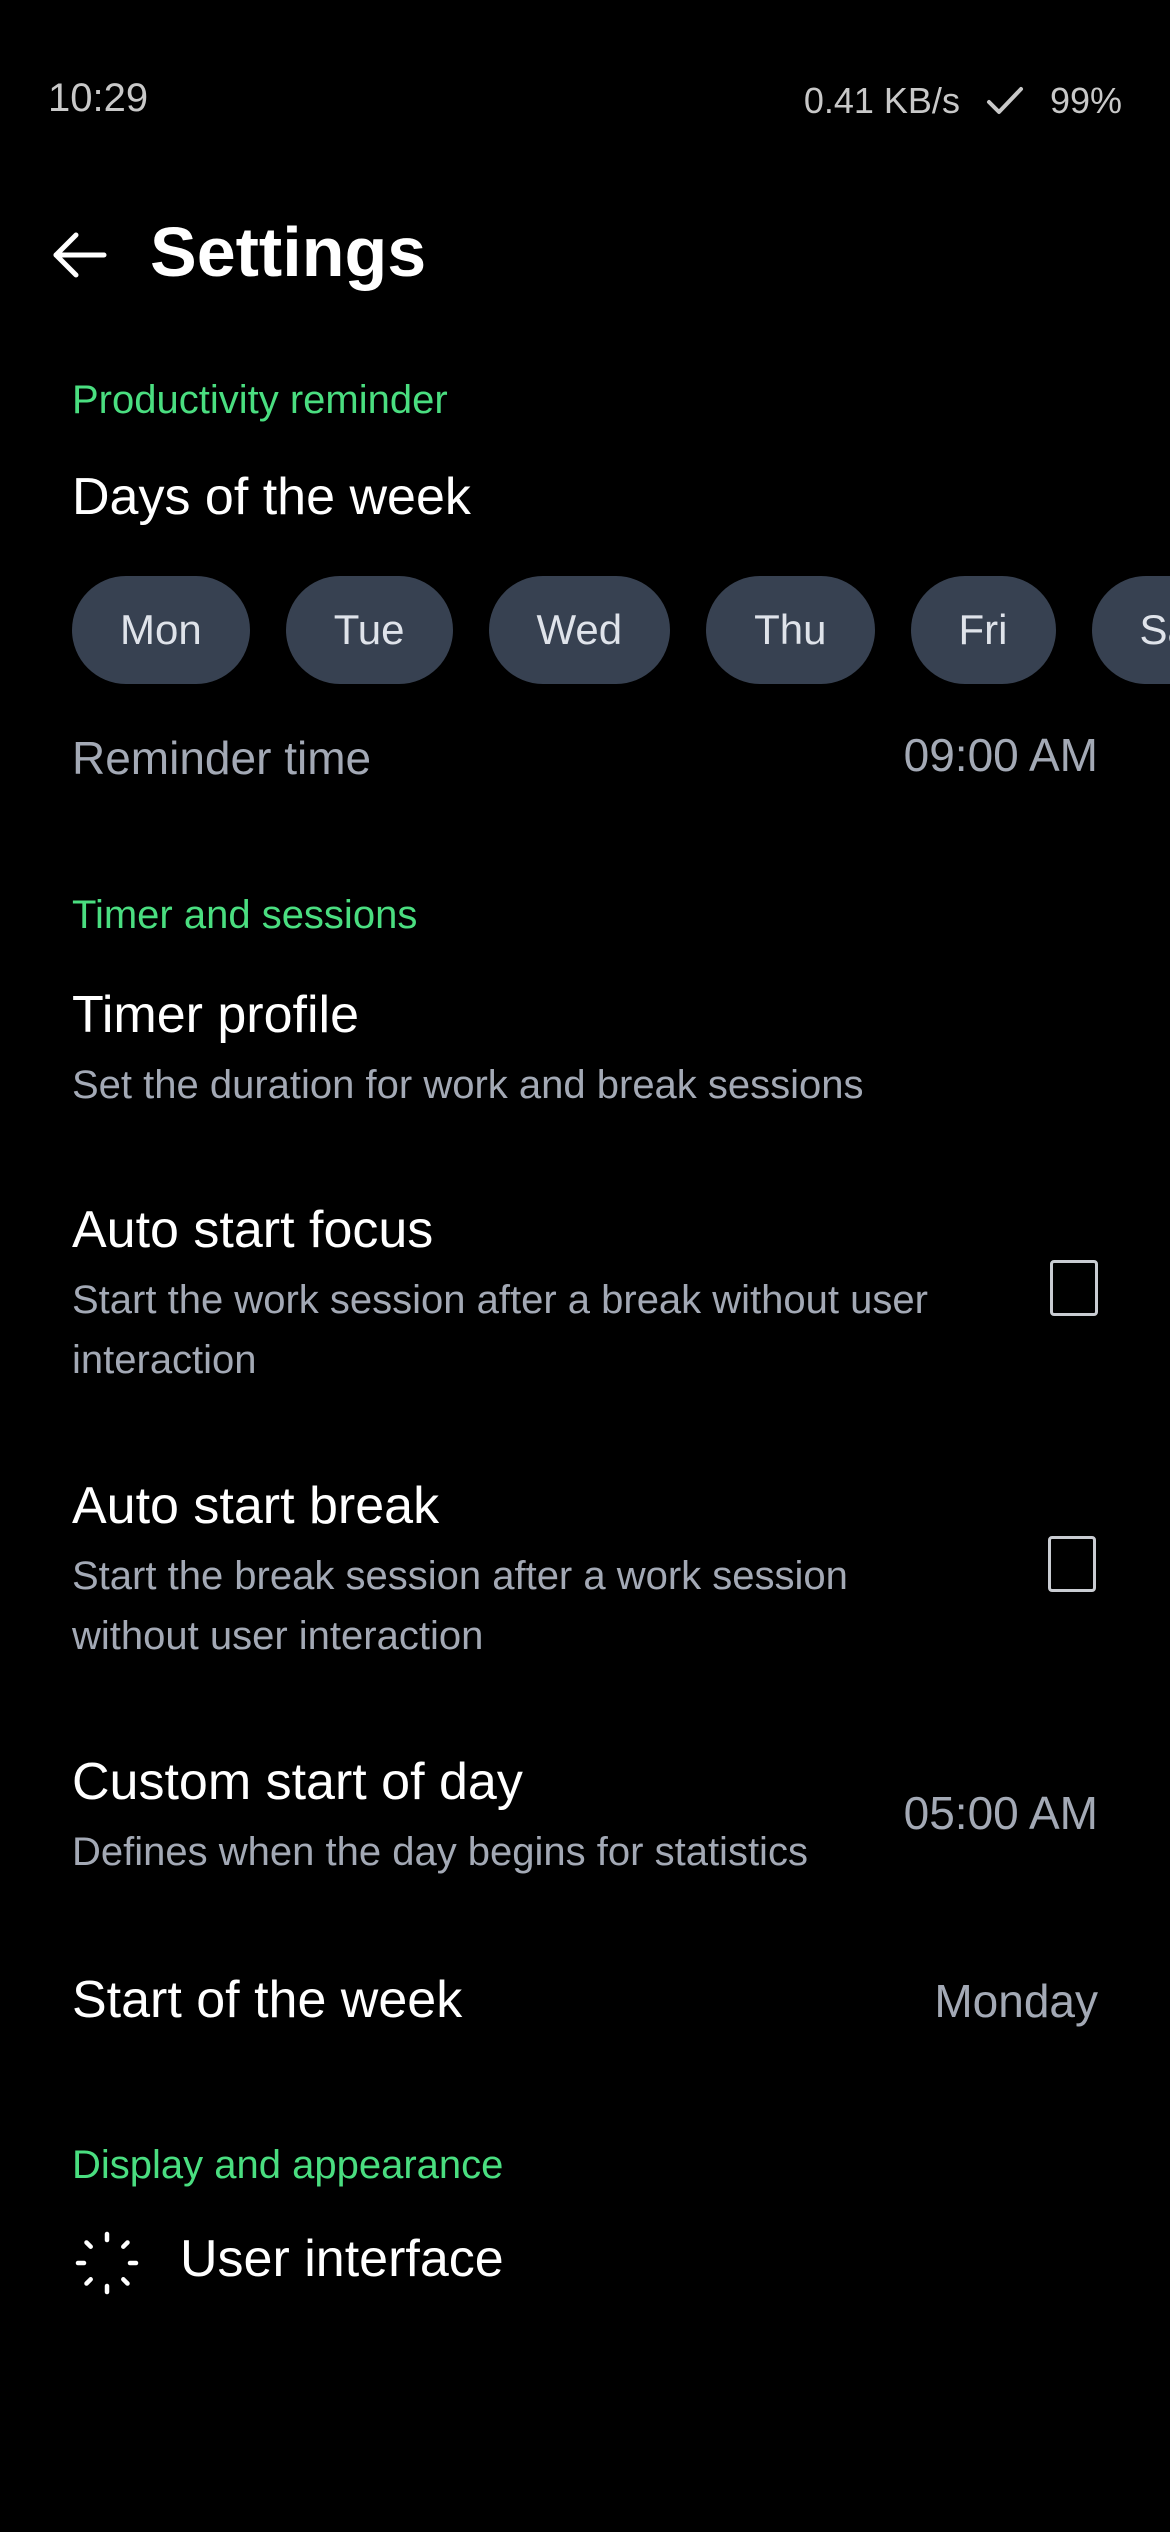 This screenshot has height=2532, width=1170. I want to click on battery-level: 99%, so click(1085, 100).